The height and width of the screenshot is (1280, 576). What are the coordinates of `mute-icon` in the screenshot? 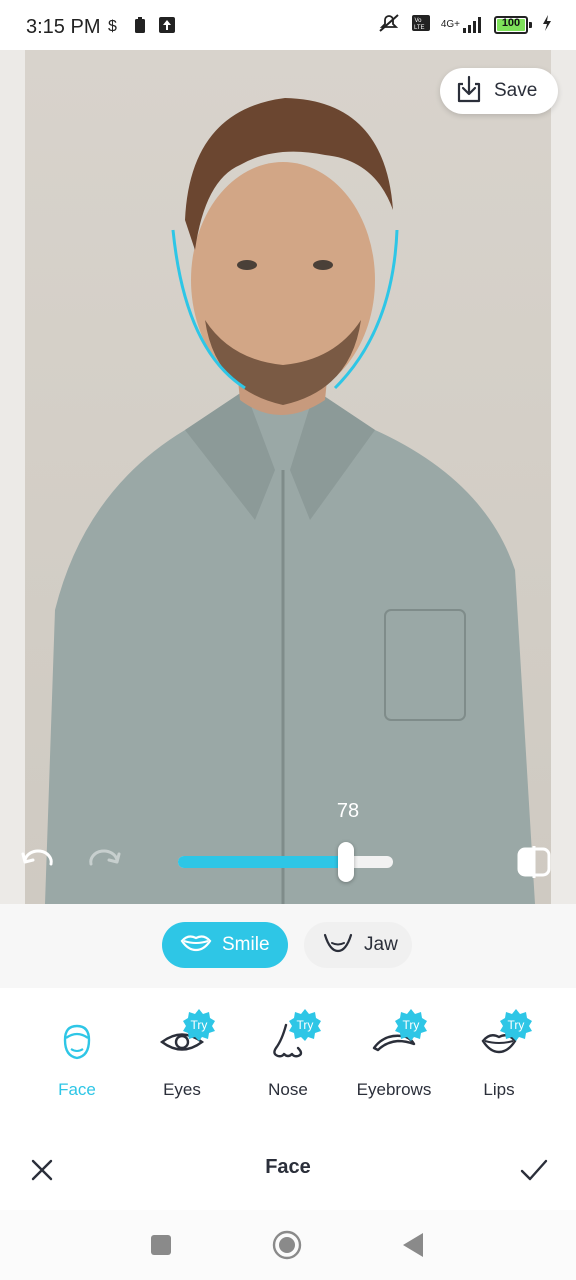 It's located at (389, 25).